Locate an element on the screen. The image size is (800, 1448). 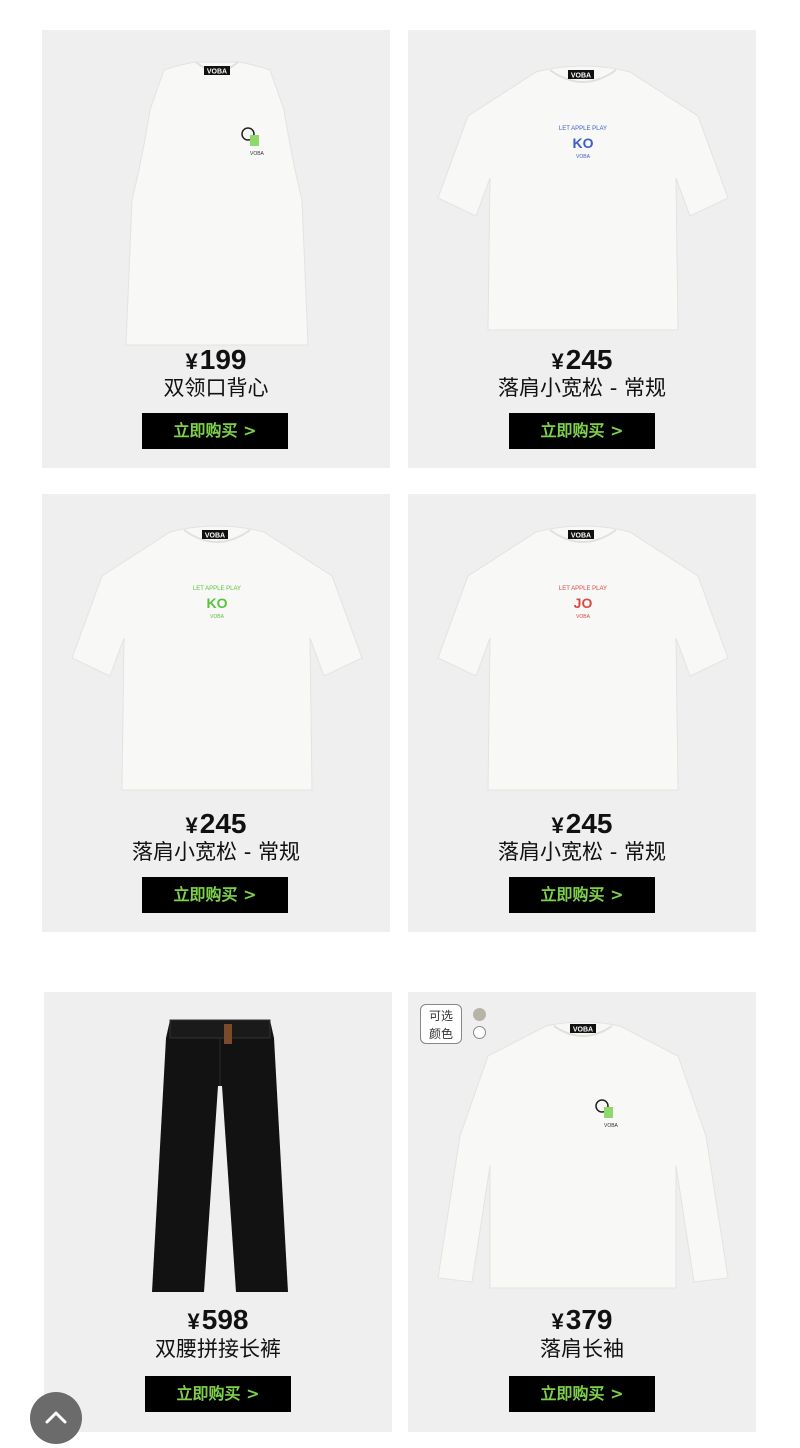
chevron-up-icon is located at coordinates (56, 1417).